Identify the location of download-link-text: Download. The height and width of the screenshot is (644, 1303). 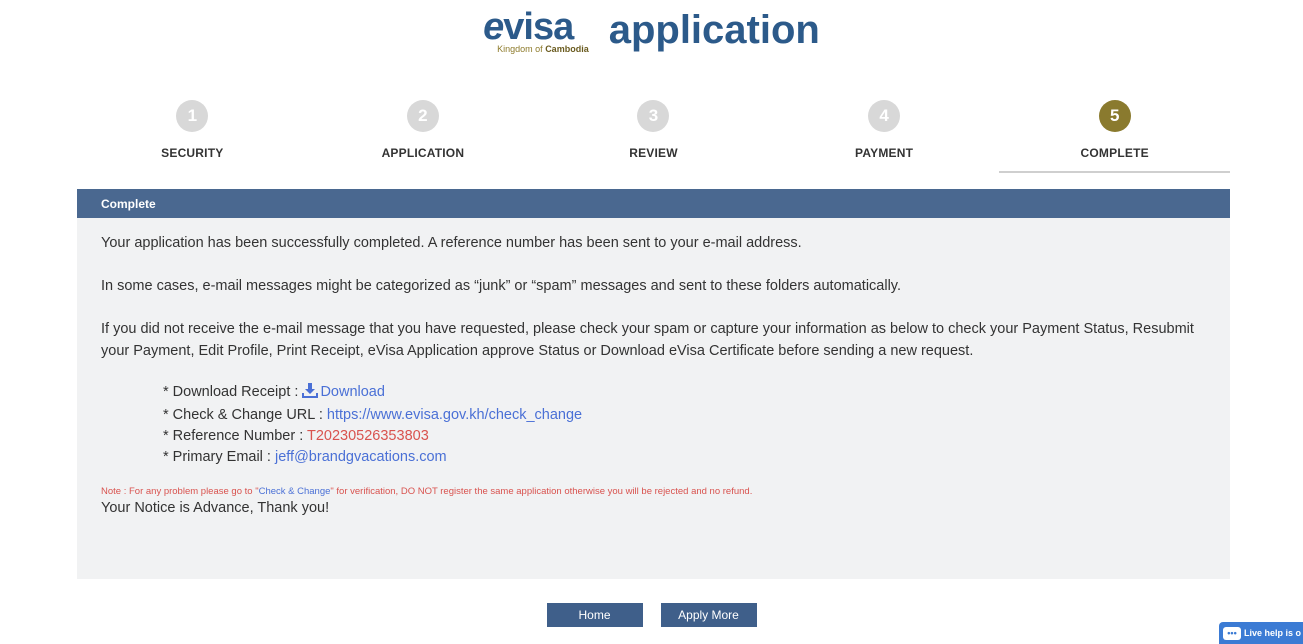
(352, 392).